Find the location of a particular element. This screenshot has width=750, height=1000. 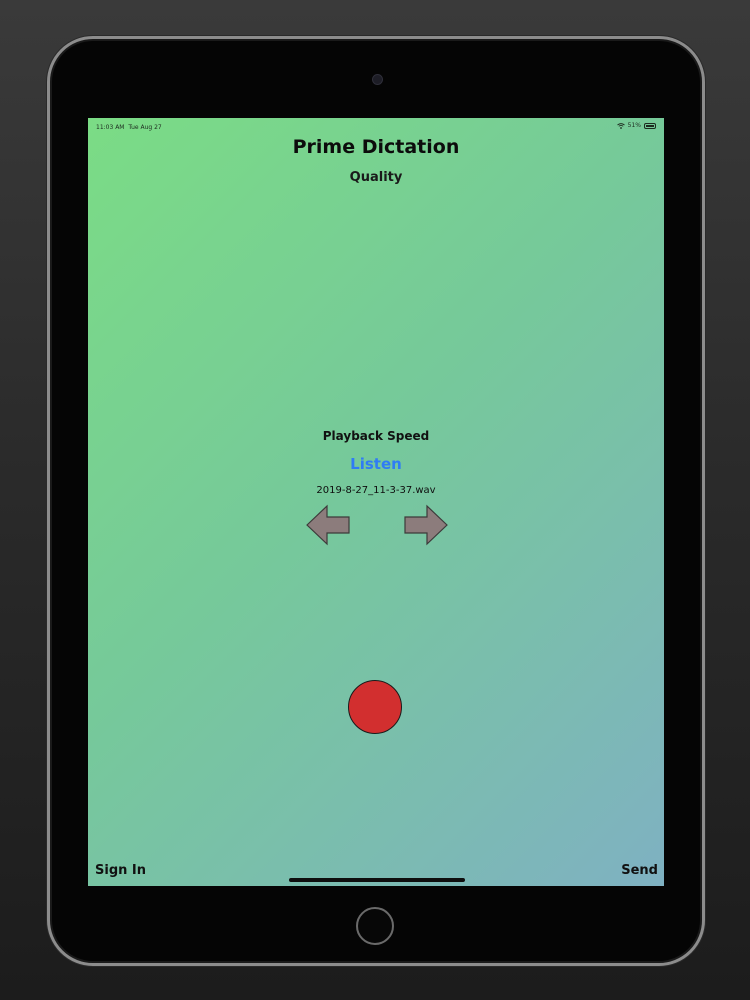

front-camera is located at coordinates (377, 79).